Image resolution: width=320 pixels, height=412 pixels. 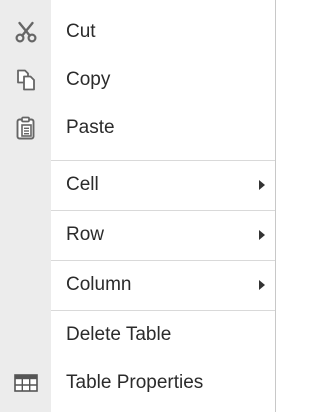 What do you see at coordinates (119, 334) in the screenshot?
I see `menu-item-label: Delete Table` at bounding box center [119, 334].